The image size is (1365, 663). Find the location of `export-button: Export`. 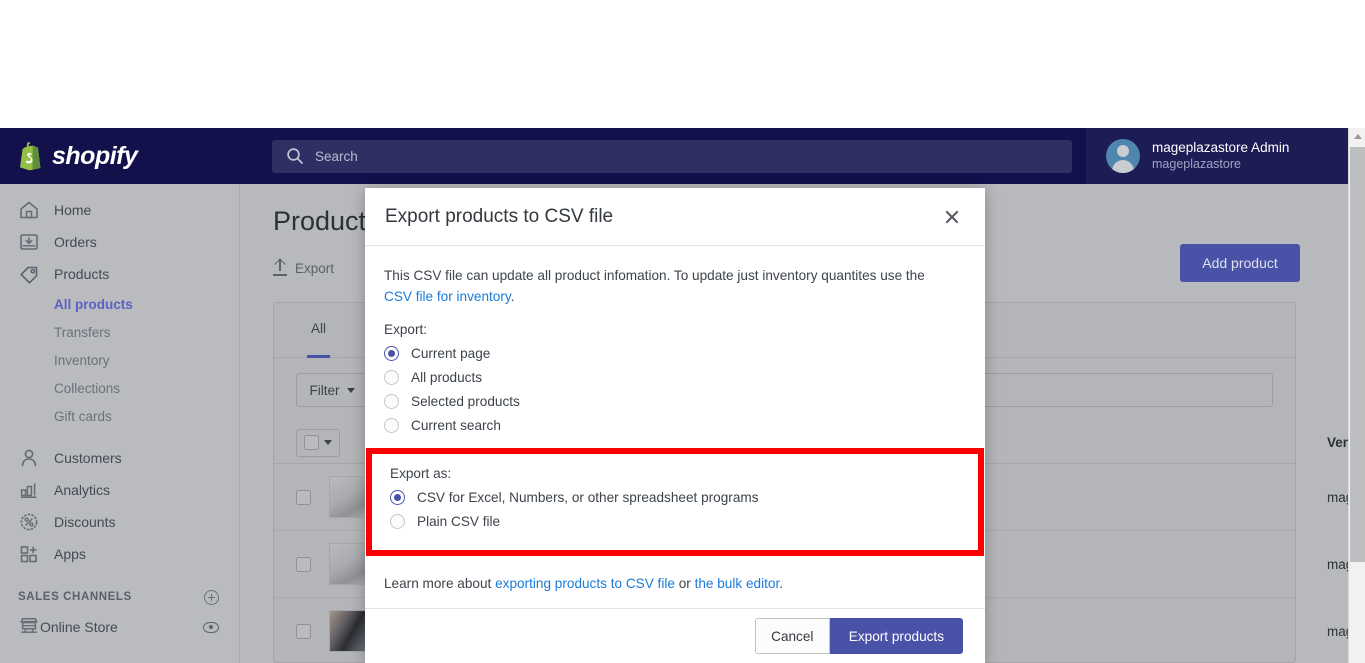

export-button: Export is located at coordinates (304, 267).